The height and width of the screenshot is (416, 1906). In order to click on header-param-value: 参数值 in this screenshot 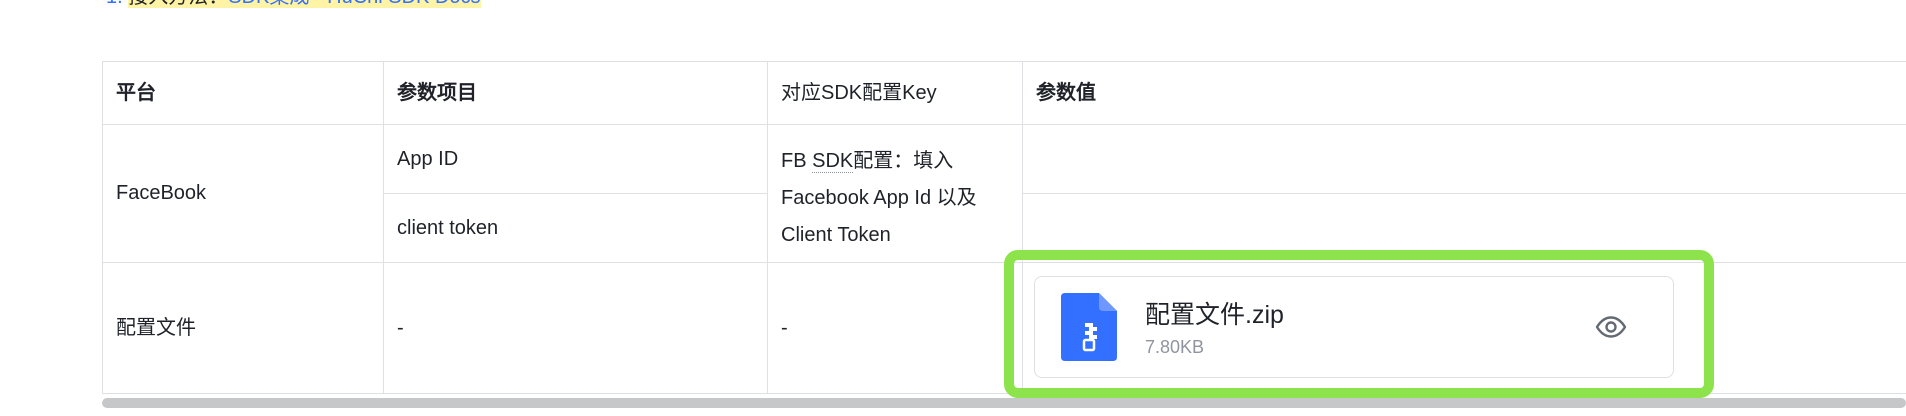, I will do `click(1464, 93)`.